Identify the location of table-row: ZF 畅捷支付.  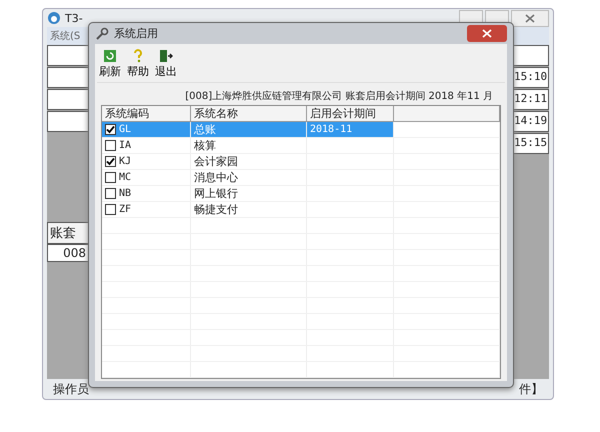
(301, 210).